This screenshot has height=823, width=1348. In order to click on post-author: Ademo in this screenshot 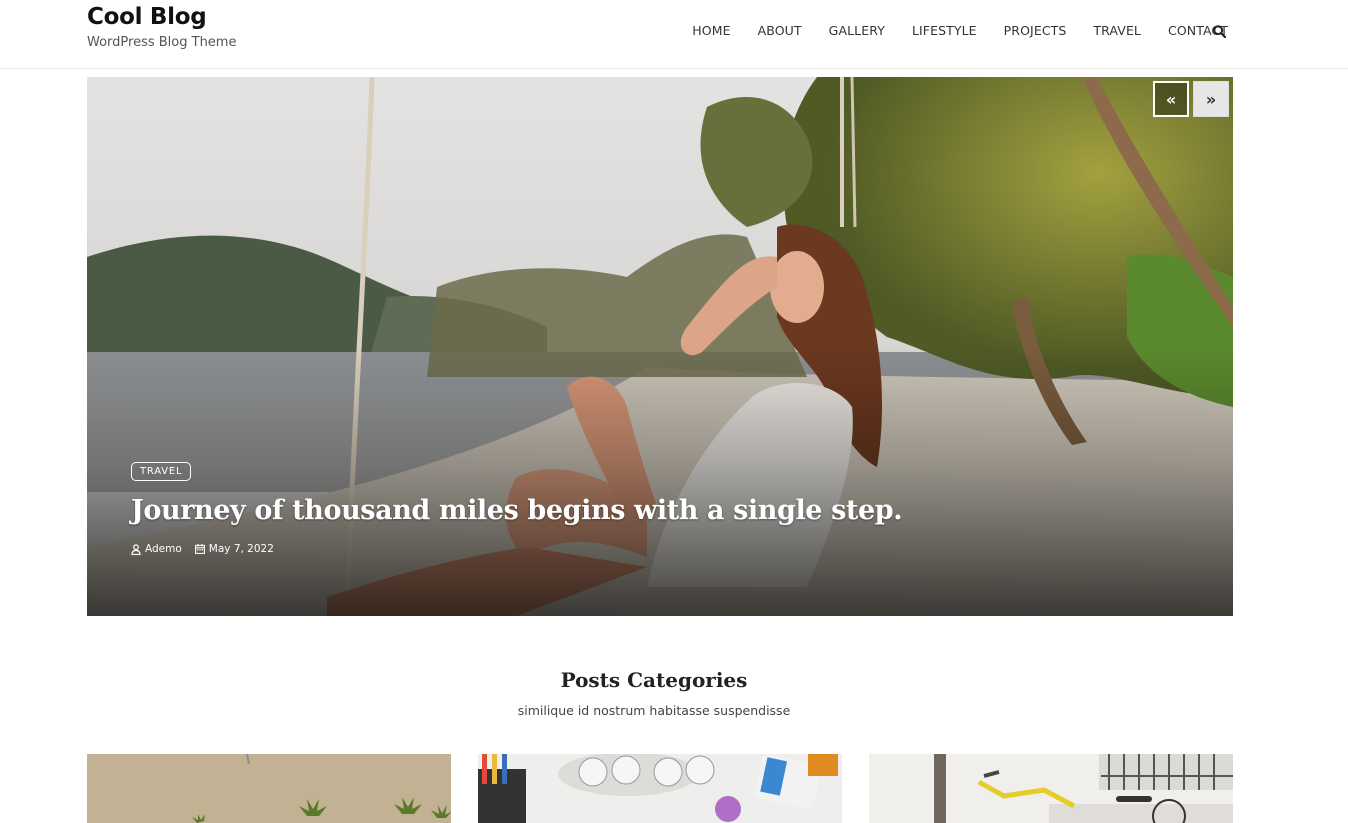, I will do `click(156, 549)`.